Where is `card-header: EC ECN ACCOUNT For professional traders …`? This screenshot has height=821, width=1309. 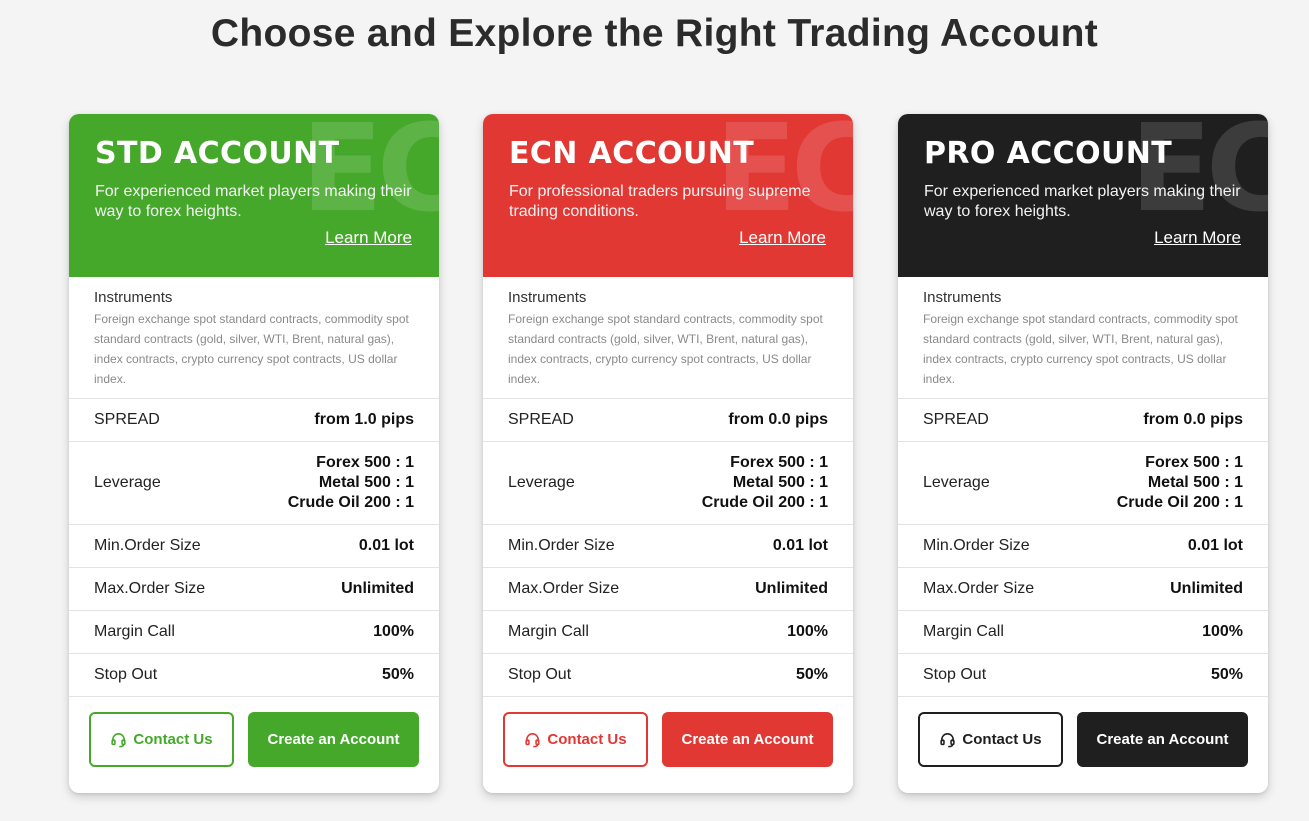
card-header: EC ECN ACCOUNT For professional traders … is located at coordinates (668, 195).